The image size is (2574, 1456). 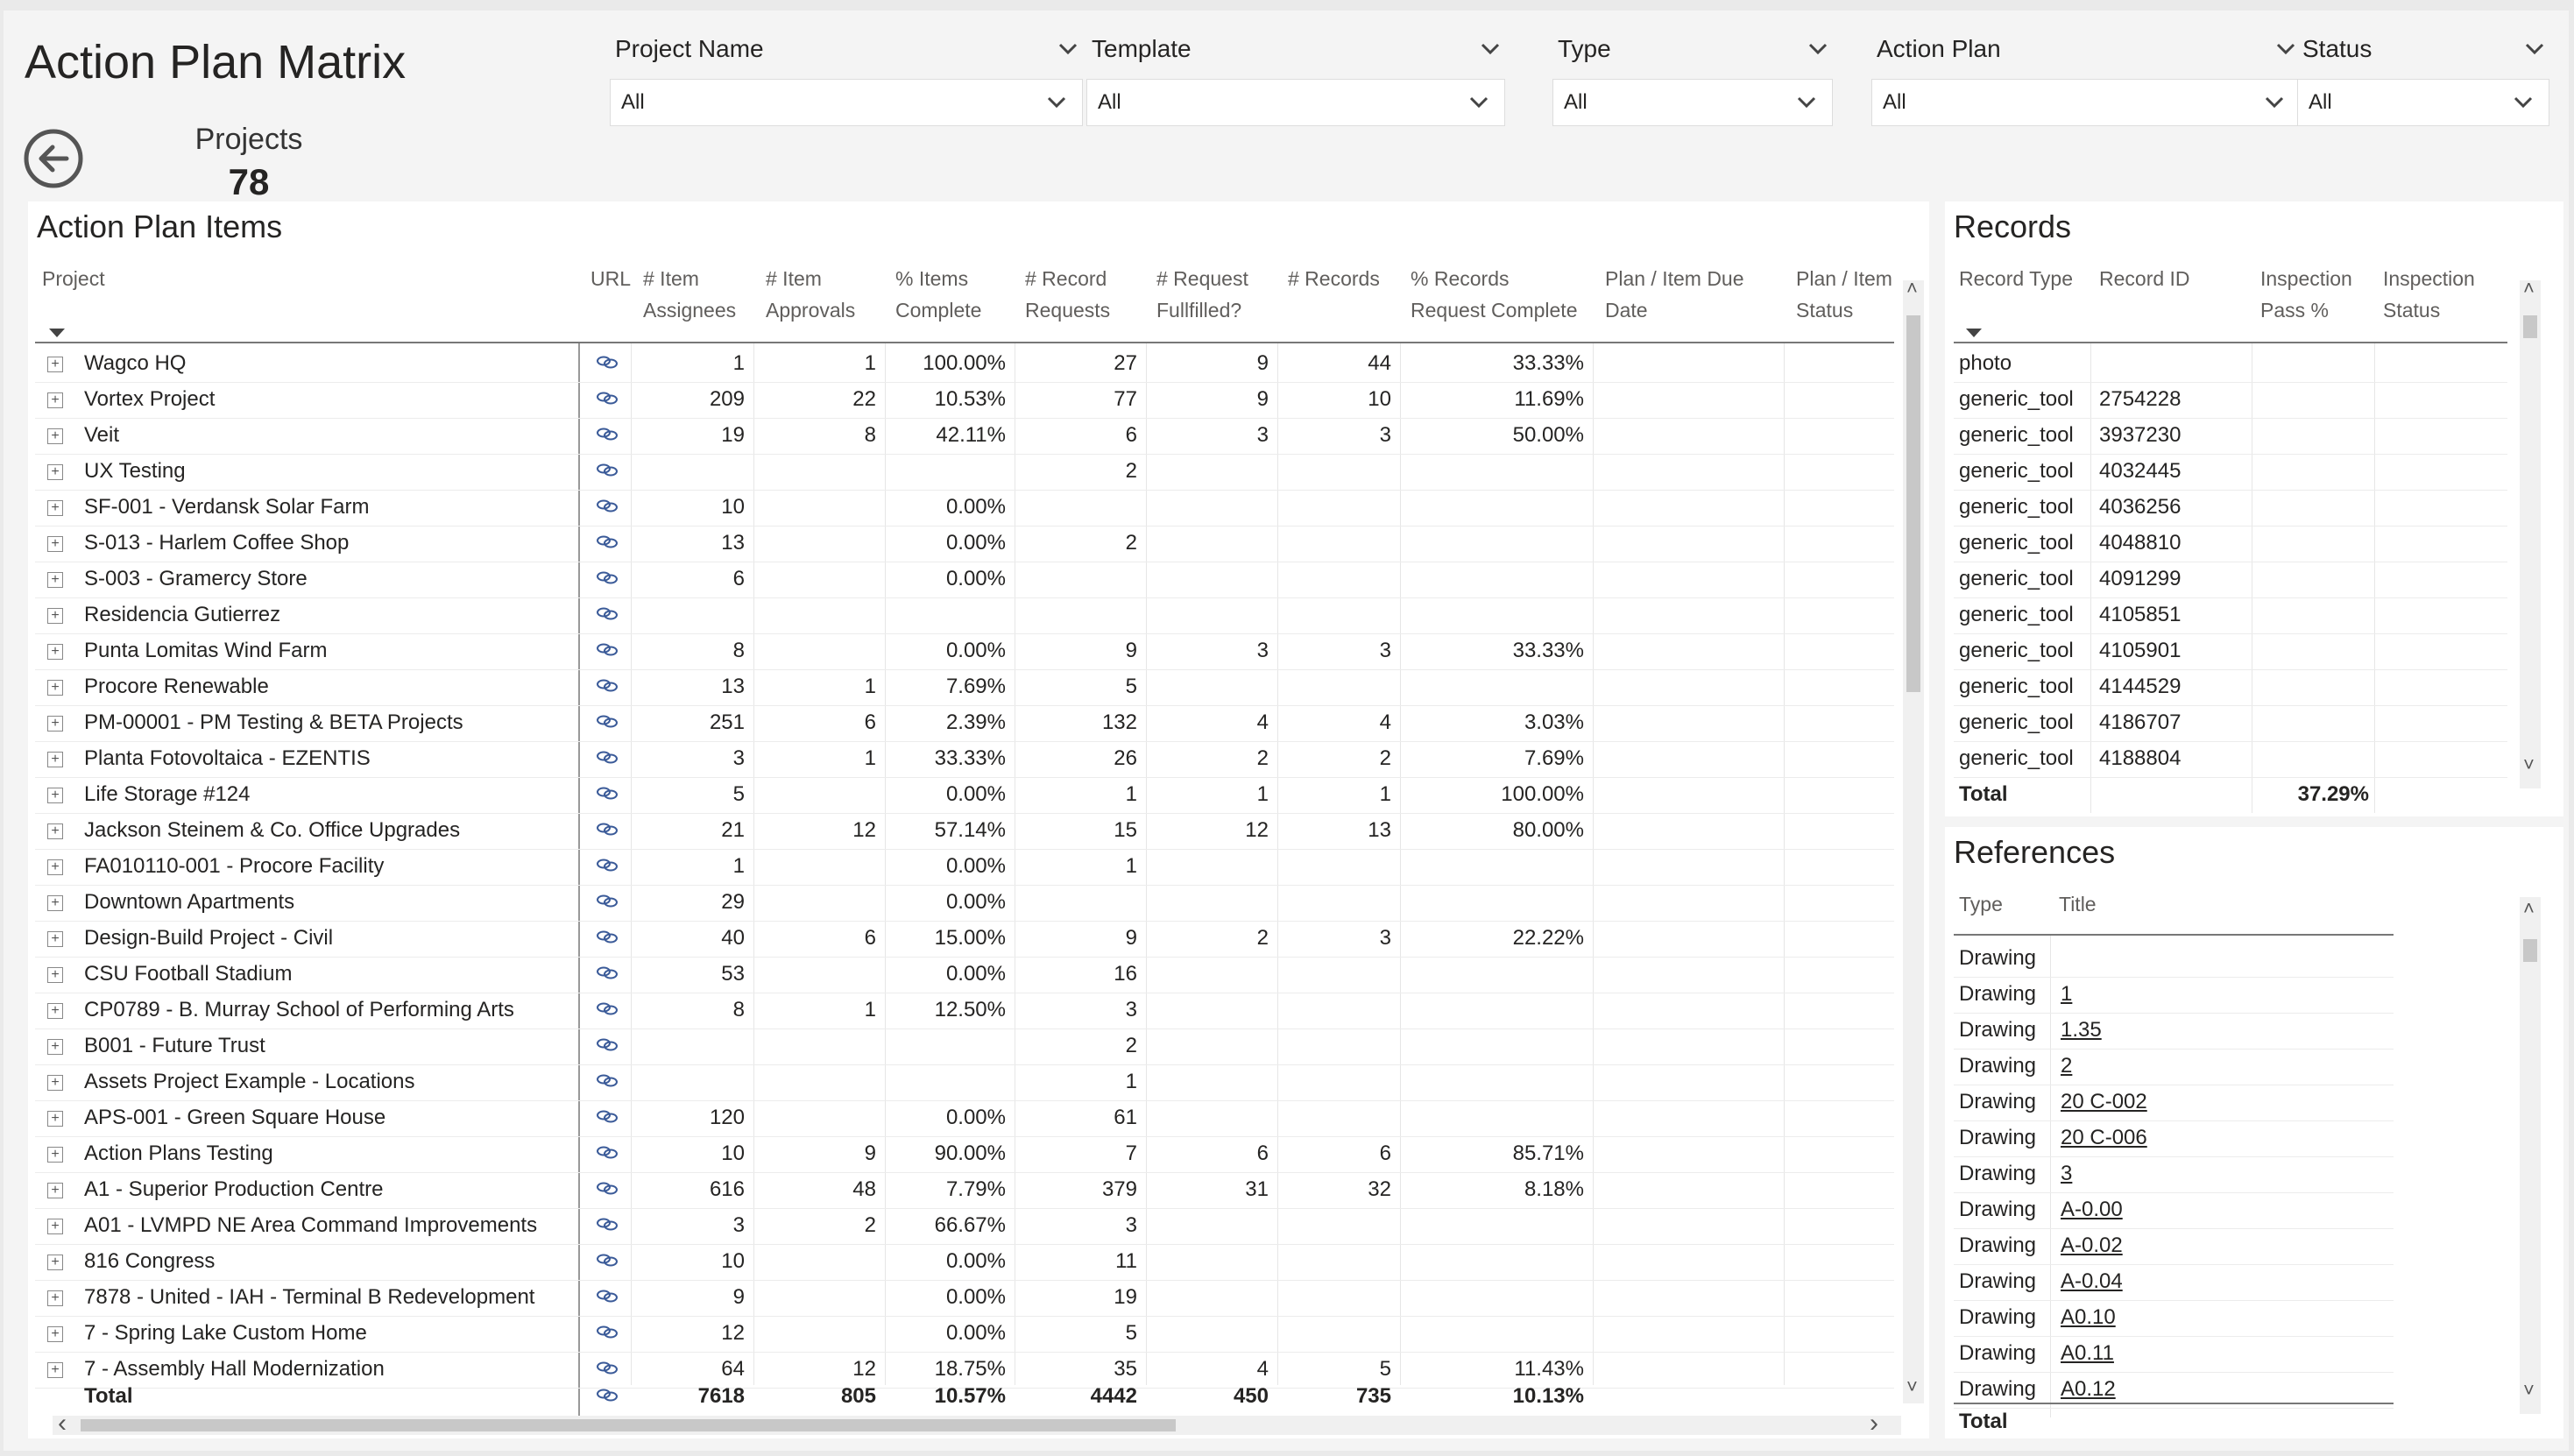 I want to click on reference-title-link: A0.12, so click(x=2088, y=1389).